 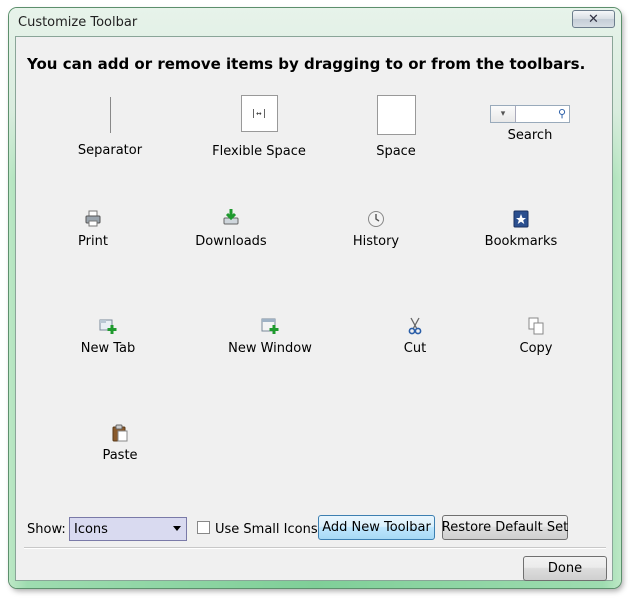 I want to click on palette-item-new-tab: New Tab, so click(x=108, y=339).